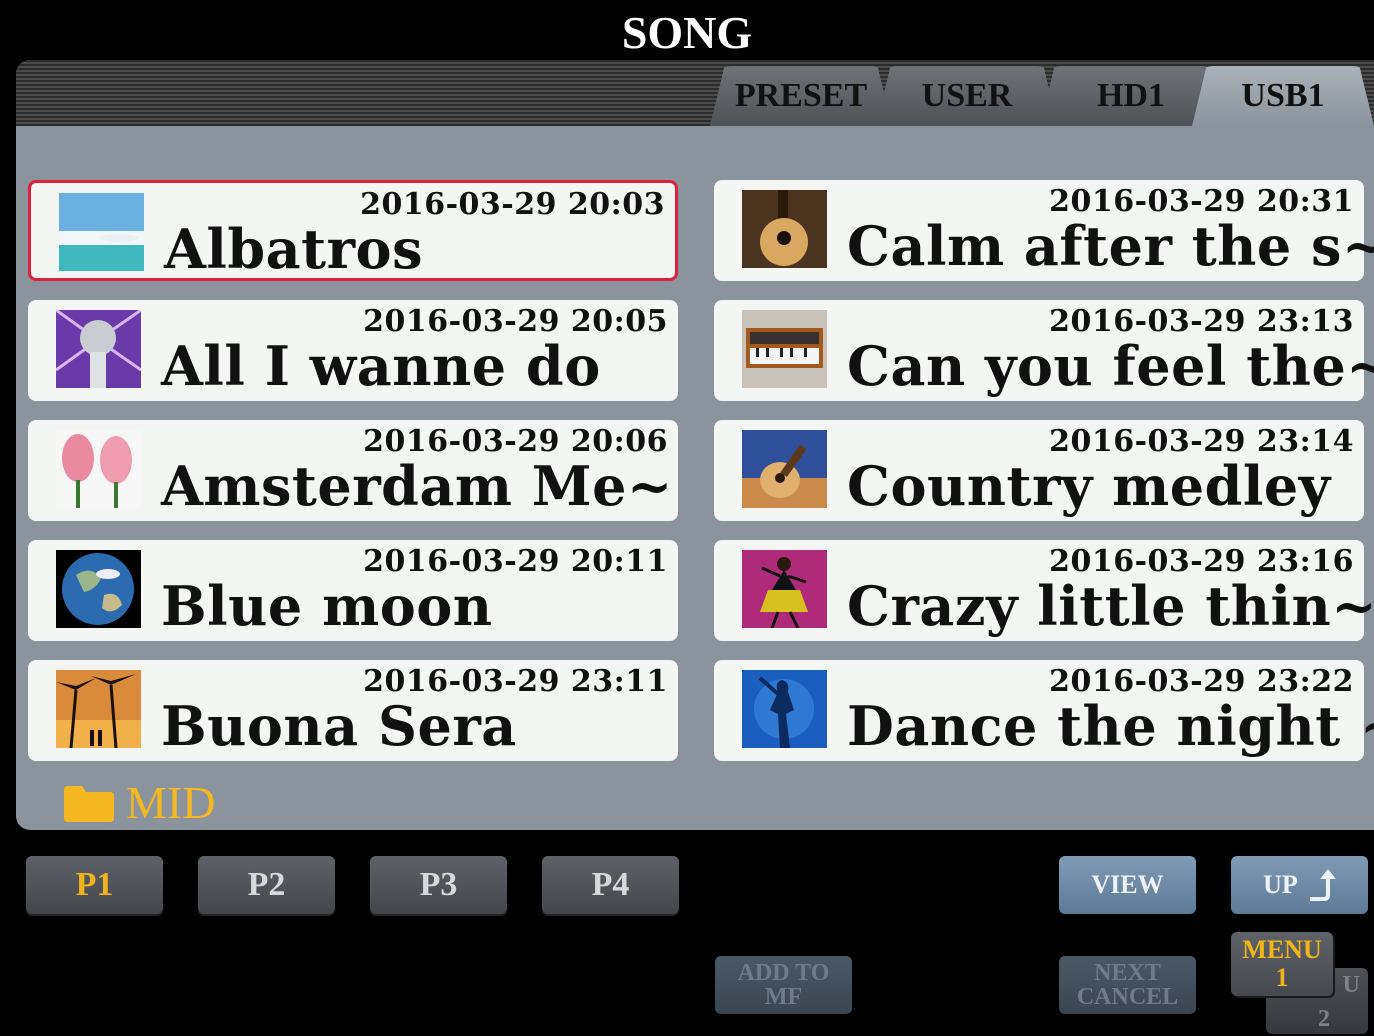 This screenshot has width=1374, height=1036. What do you see at coordinates (1110, 606) in the screenshot?
I see `song-name: Crazy little thin~` at bounding box center [1110, 606].